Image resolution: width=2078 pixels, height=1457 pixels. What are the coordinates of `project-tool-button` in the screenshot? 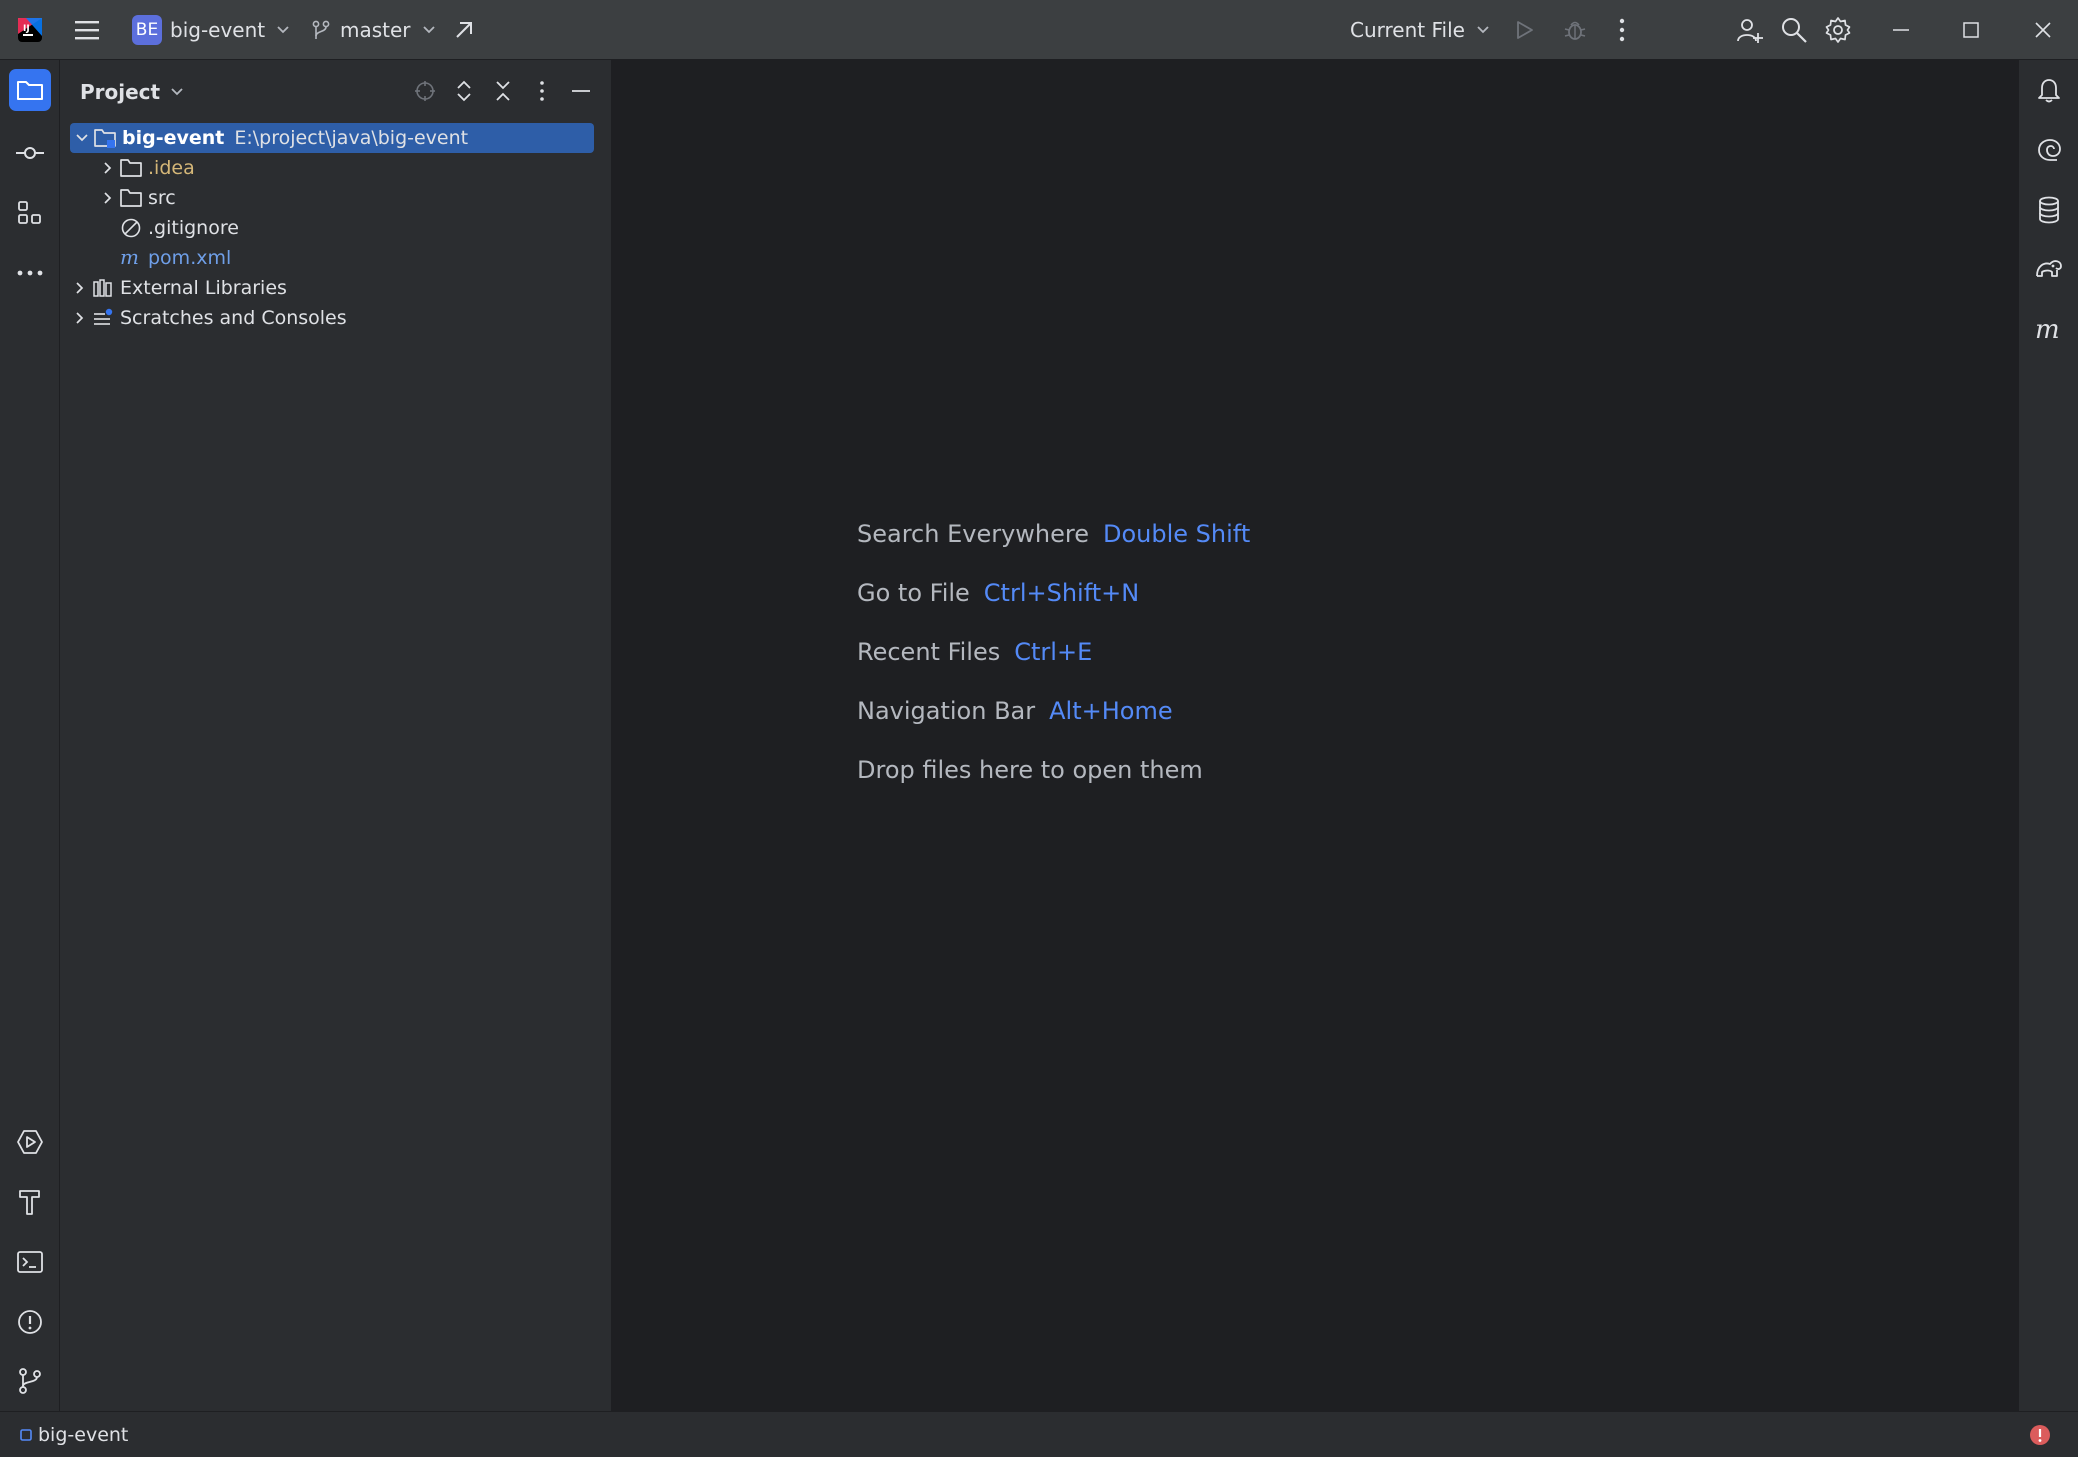 It's located at (30, 90).